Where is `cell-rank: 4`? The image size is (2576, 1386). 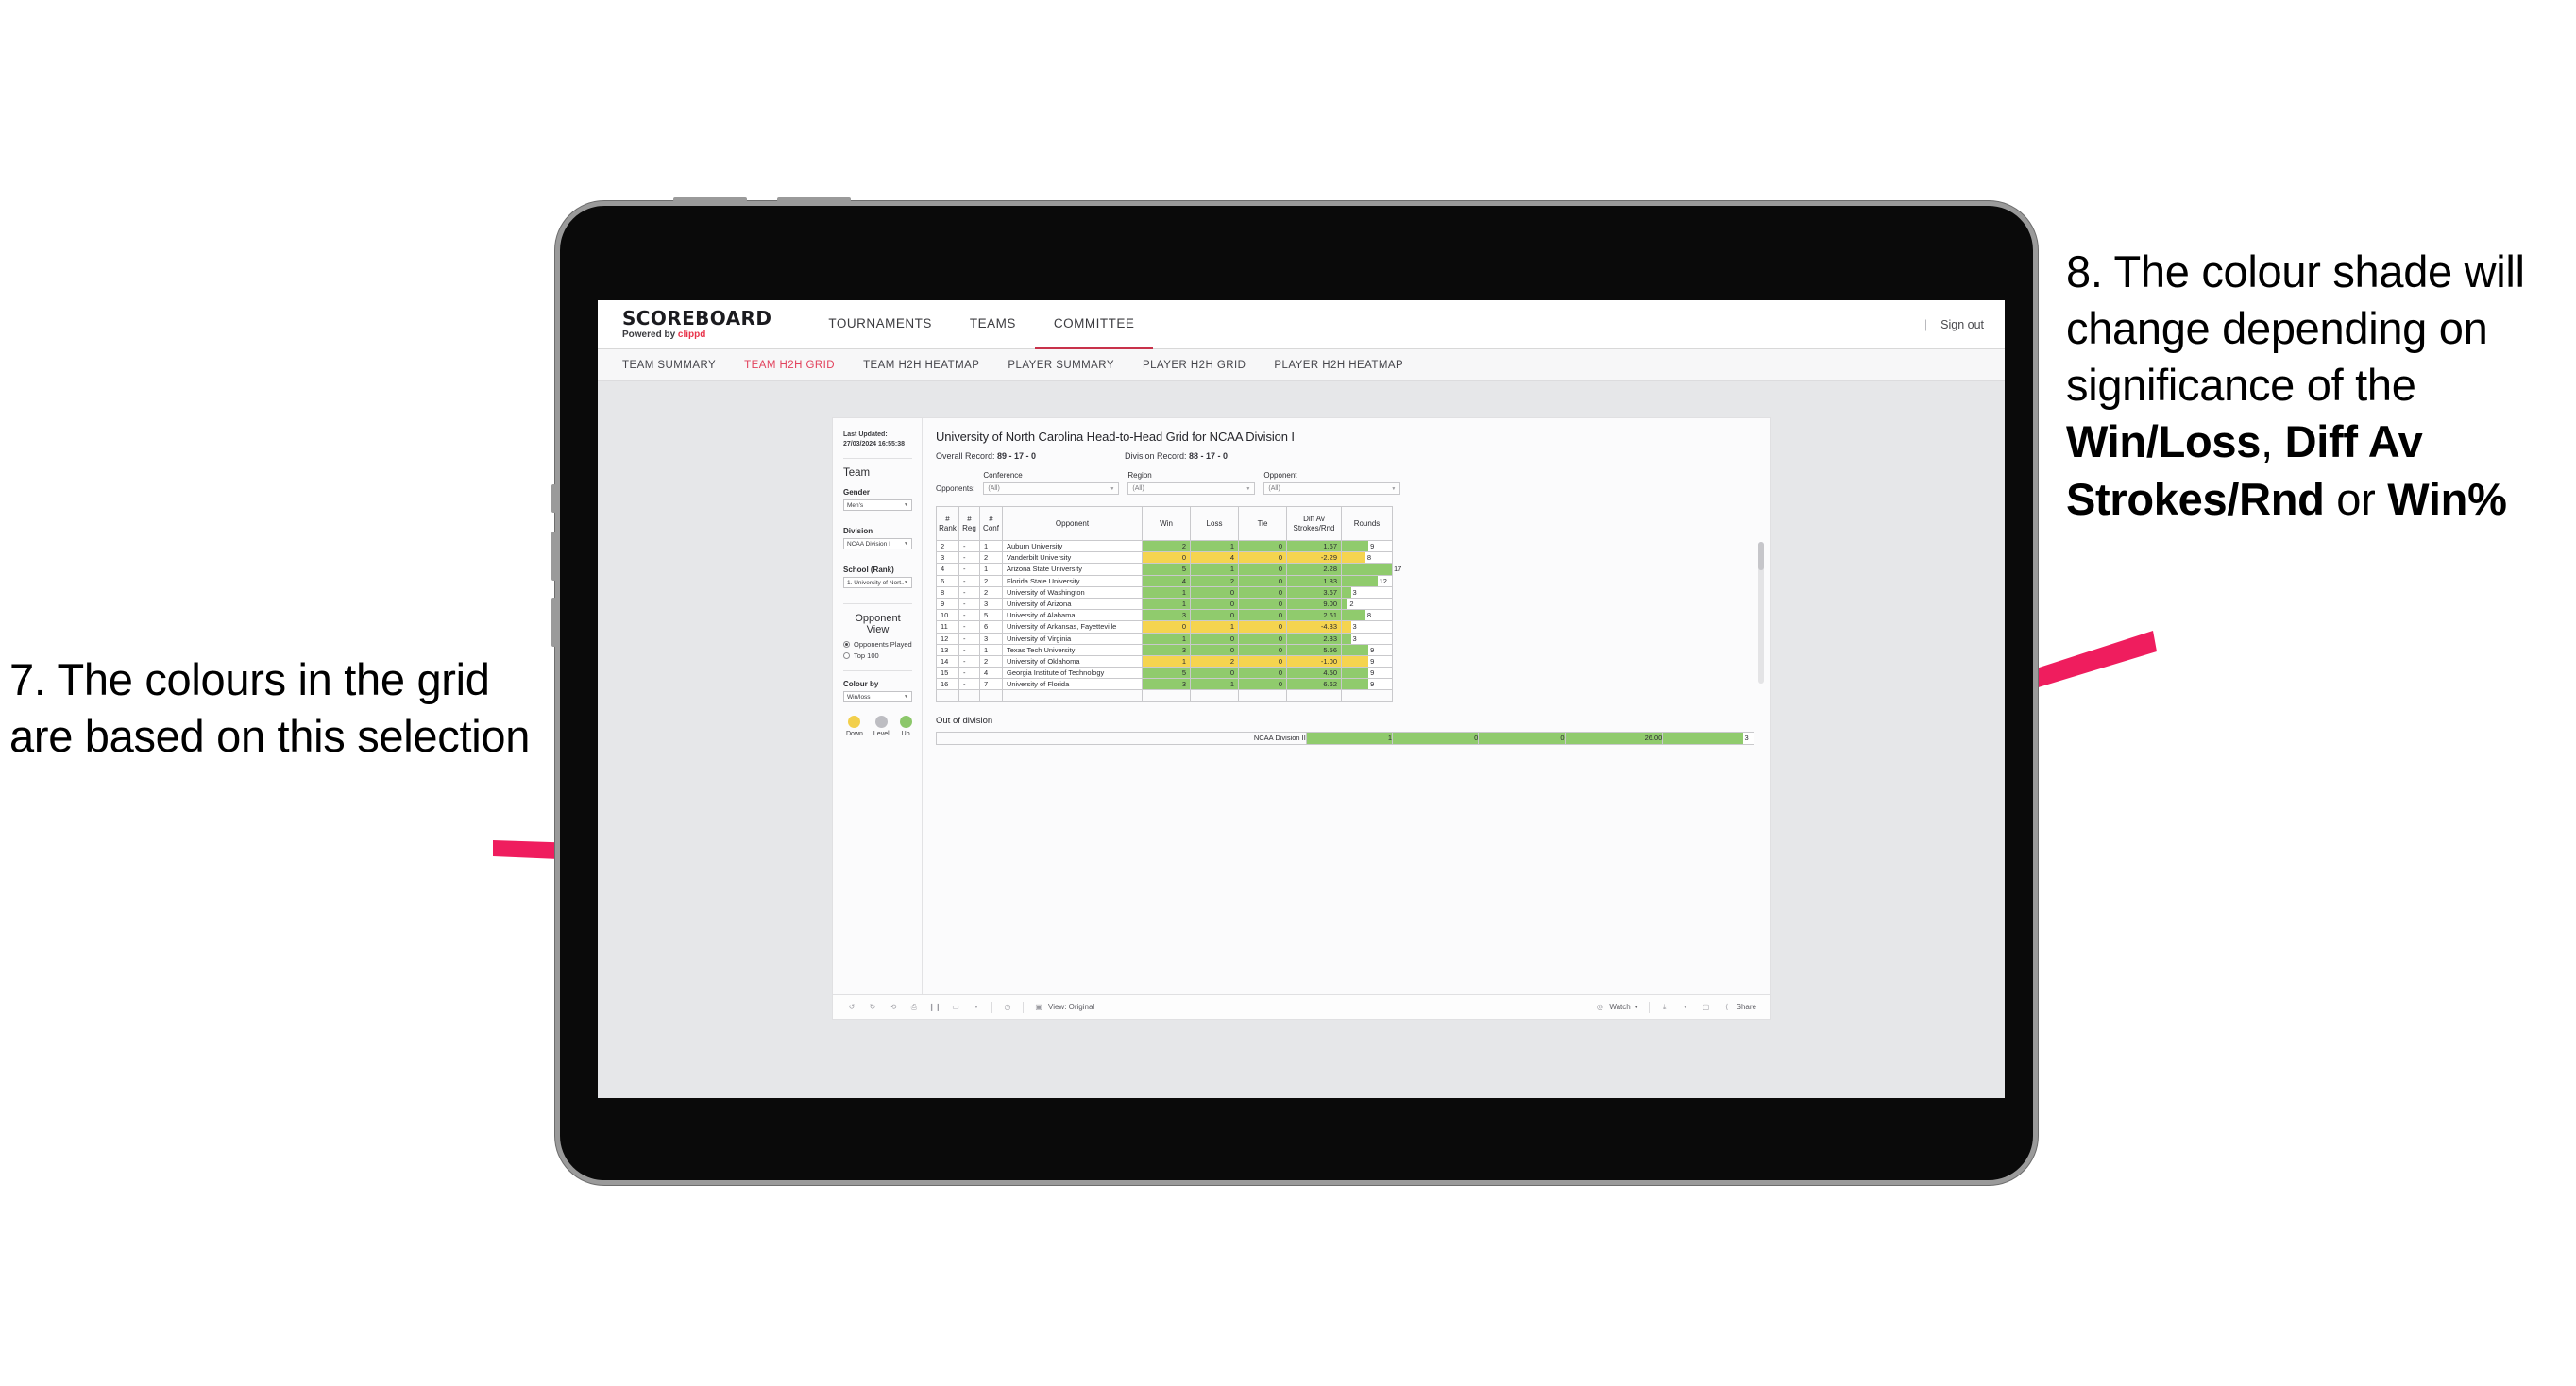
cell-rank: 4 is located at coordinates (947, 569).